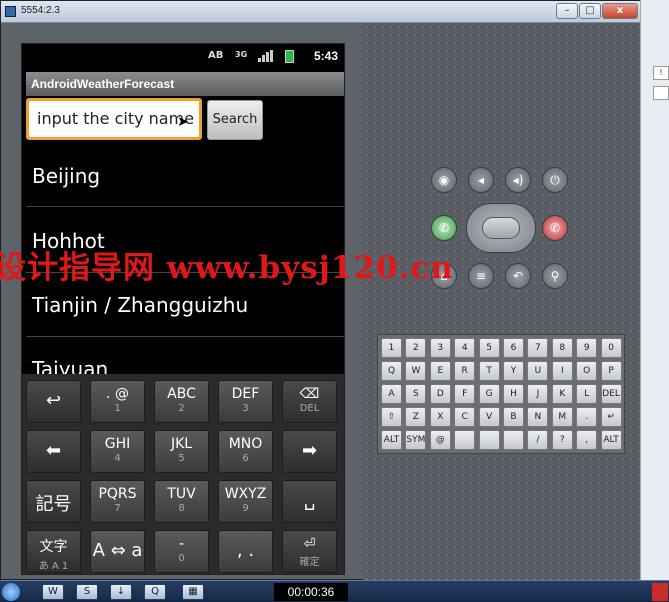 This screenshot has width=669, height=602. What do you see at coordinates (53, 551) in the screenshot?
I see `input-mode-key: 文字あ A 1` at bounding box center [53, 551].